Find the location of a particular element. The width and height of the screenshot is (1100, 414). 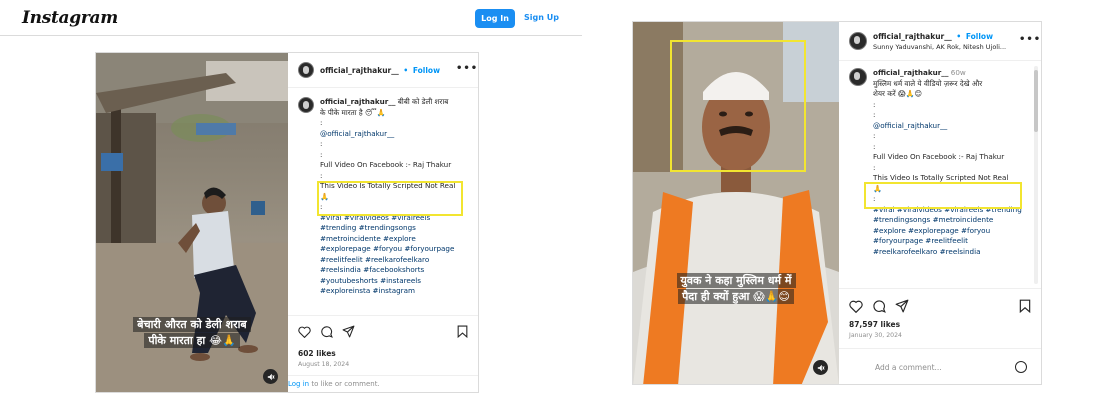

login-link: Log in is located at coordinates (298, 384).